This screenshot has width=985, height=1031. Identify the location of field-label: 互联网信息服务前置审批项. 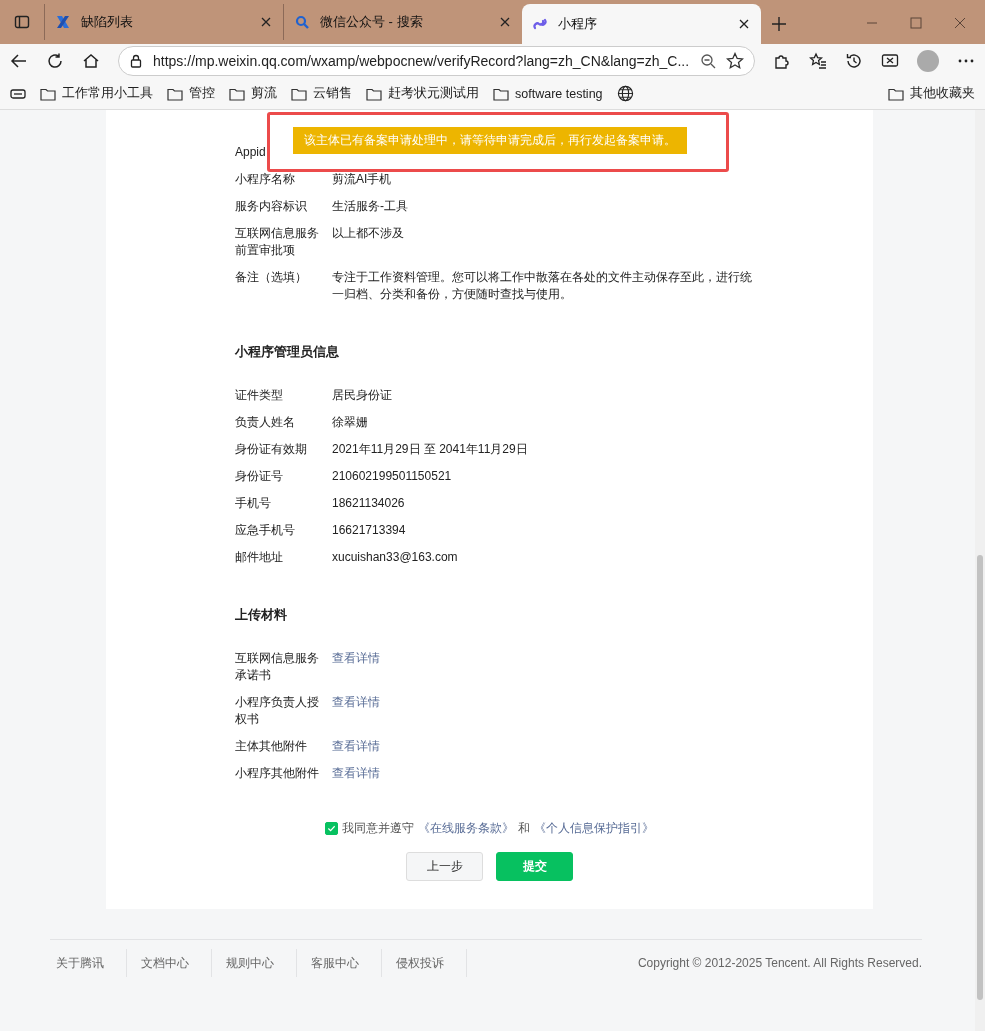
(277, 242).